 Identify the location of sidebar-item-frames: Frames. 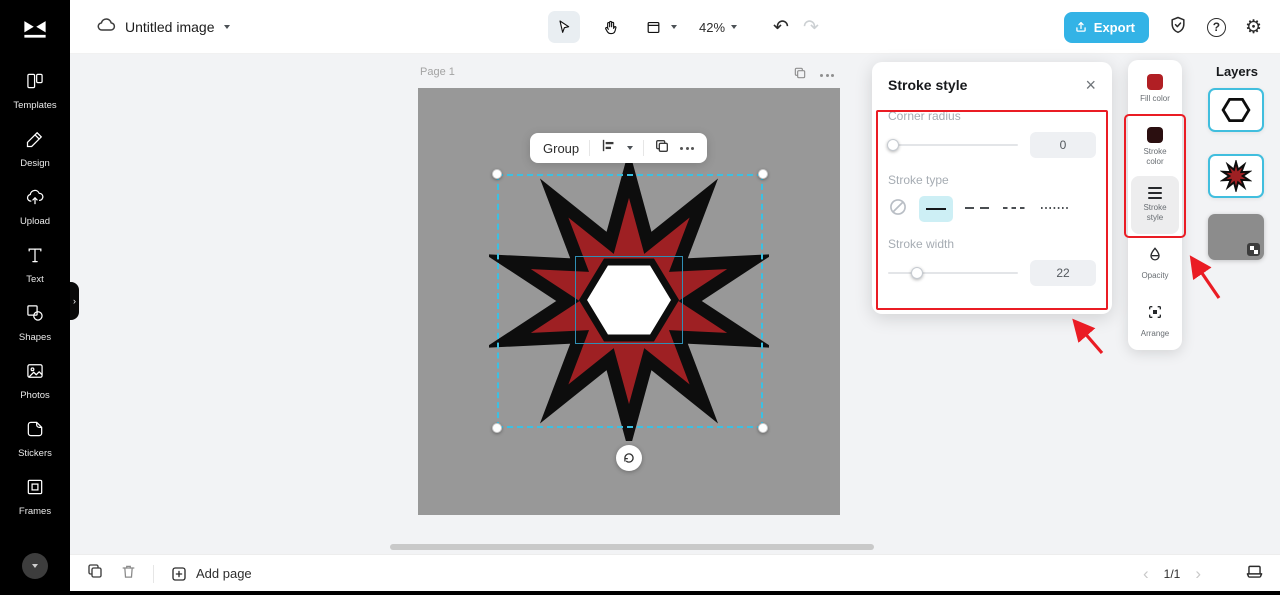
(35, 497).